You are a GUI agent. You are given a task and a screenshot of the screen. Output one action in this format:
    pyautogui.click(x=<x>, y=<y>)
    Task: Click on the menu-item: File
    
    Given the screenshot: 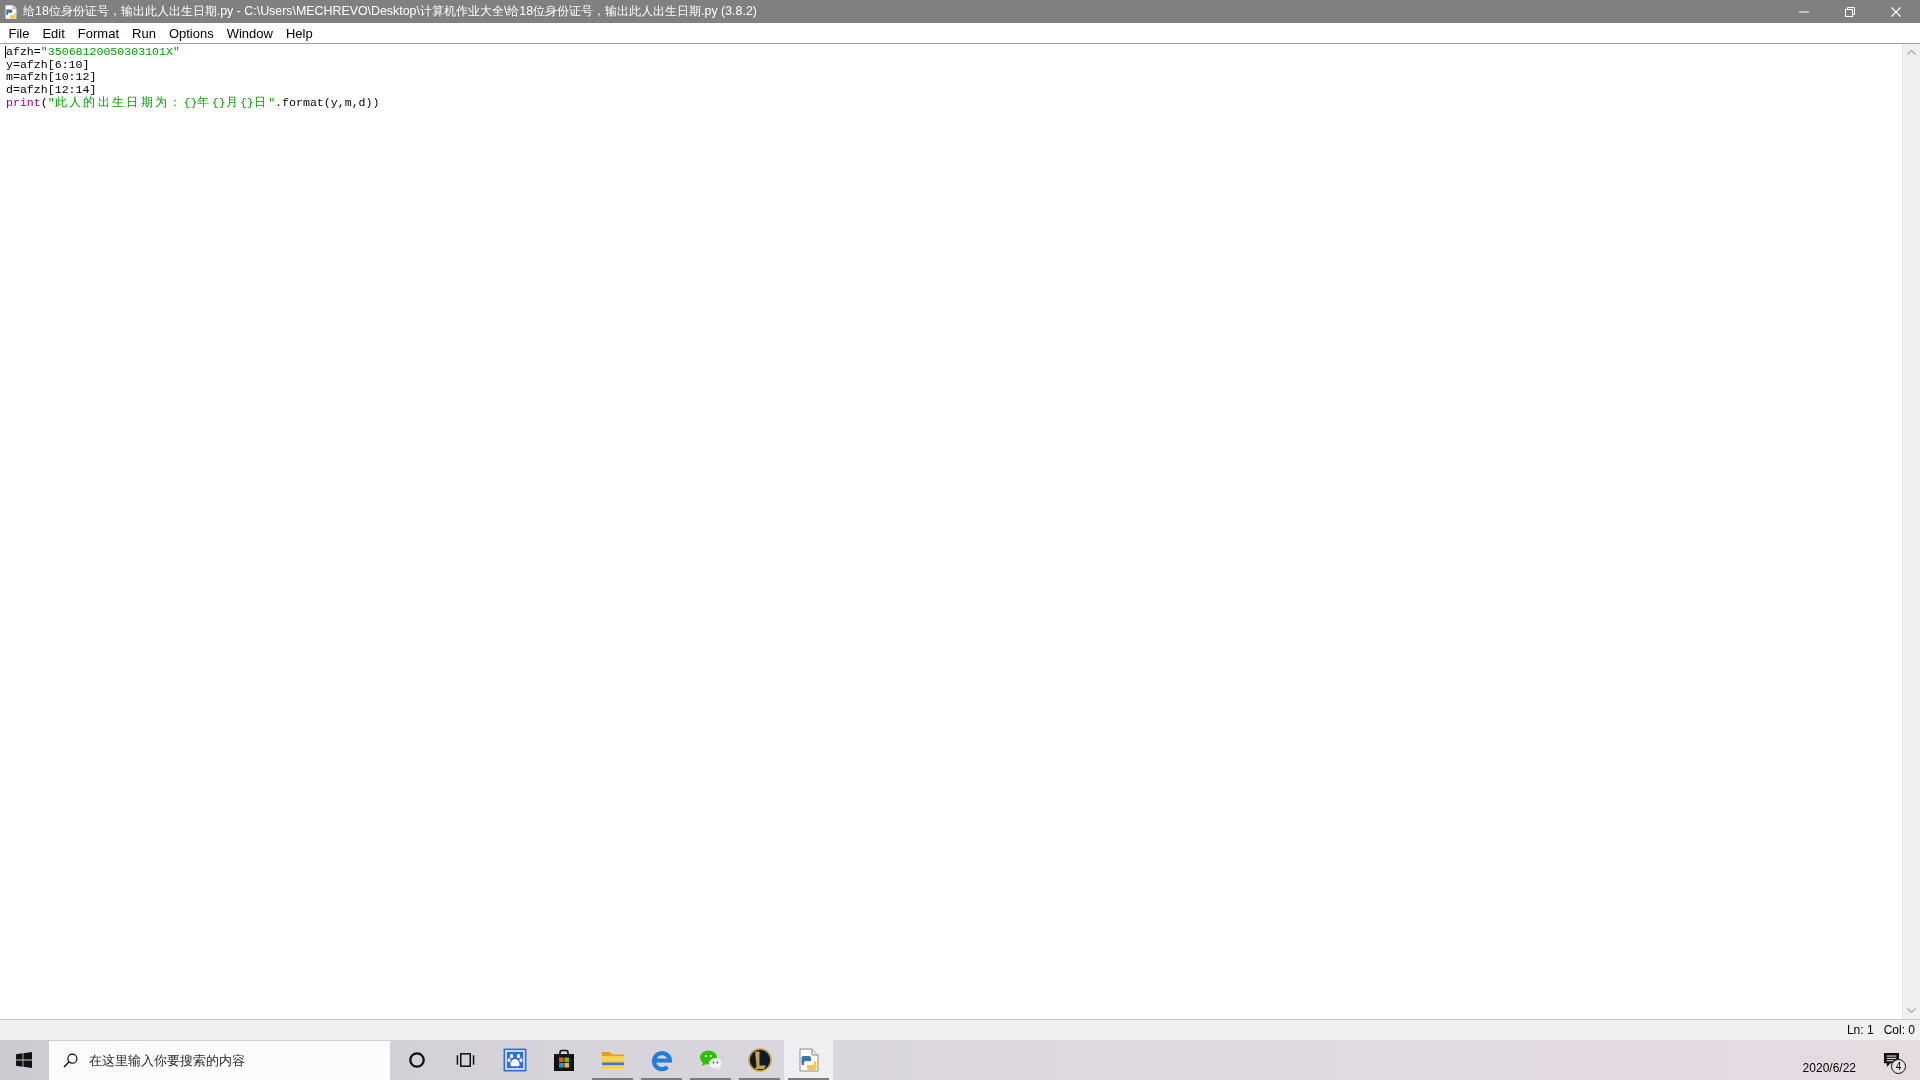 What is the action you would take?
    pyautogui.click(x=19, y=33)
    